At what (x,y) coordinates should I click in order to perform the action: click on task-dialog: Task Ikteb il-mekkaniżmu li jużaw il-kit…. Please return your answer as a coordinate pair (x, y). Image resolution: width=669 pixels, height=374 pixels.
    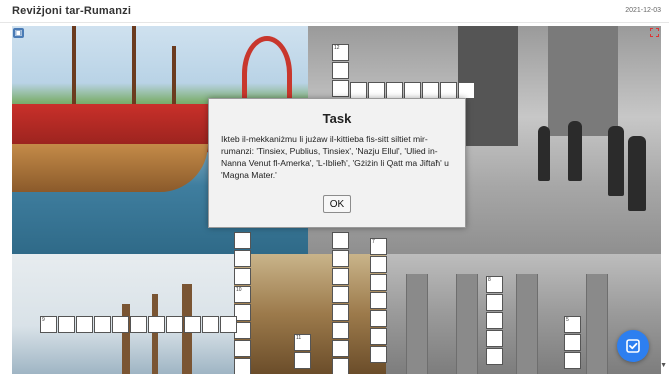
    Looking at the image, I should click on (337, 163).